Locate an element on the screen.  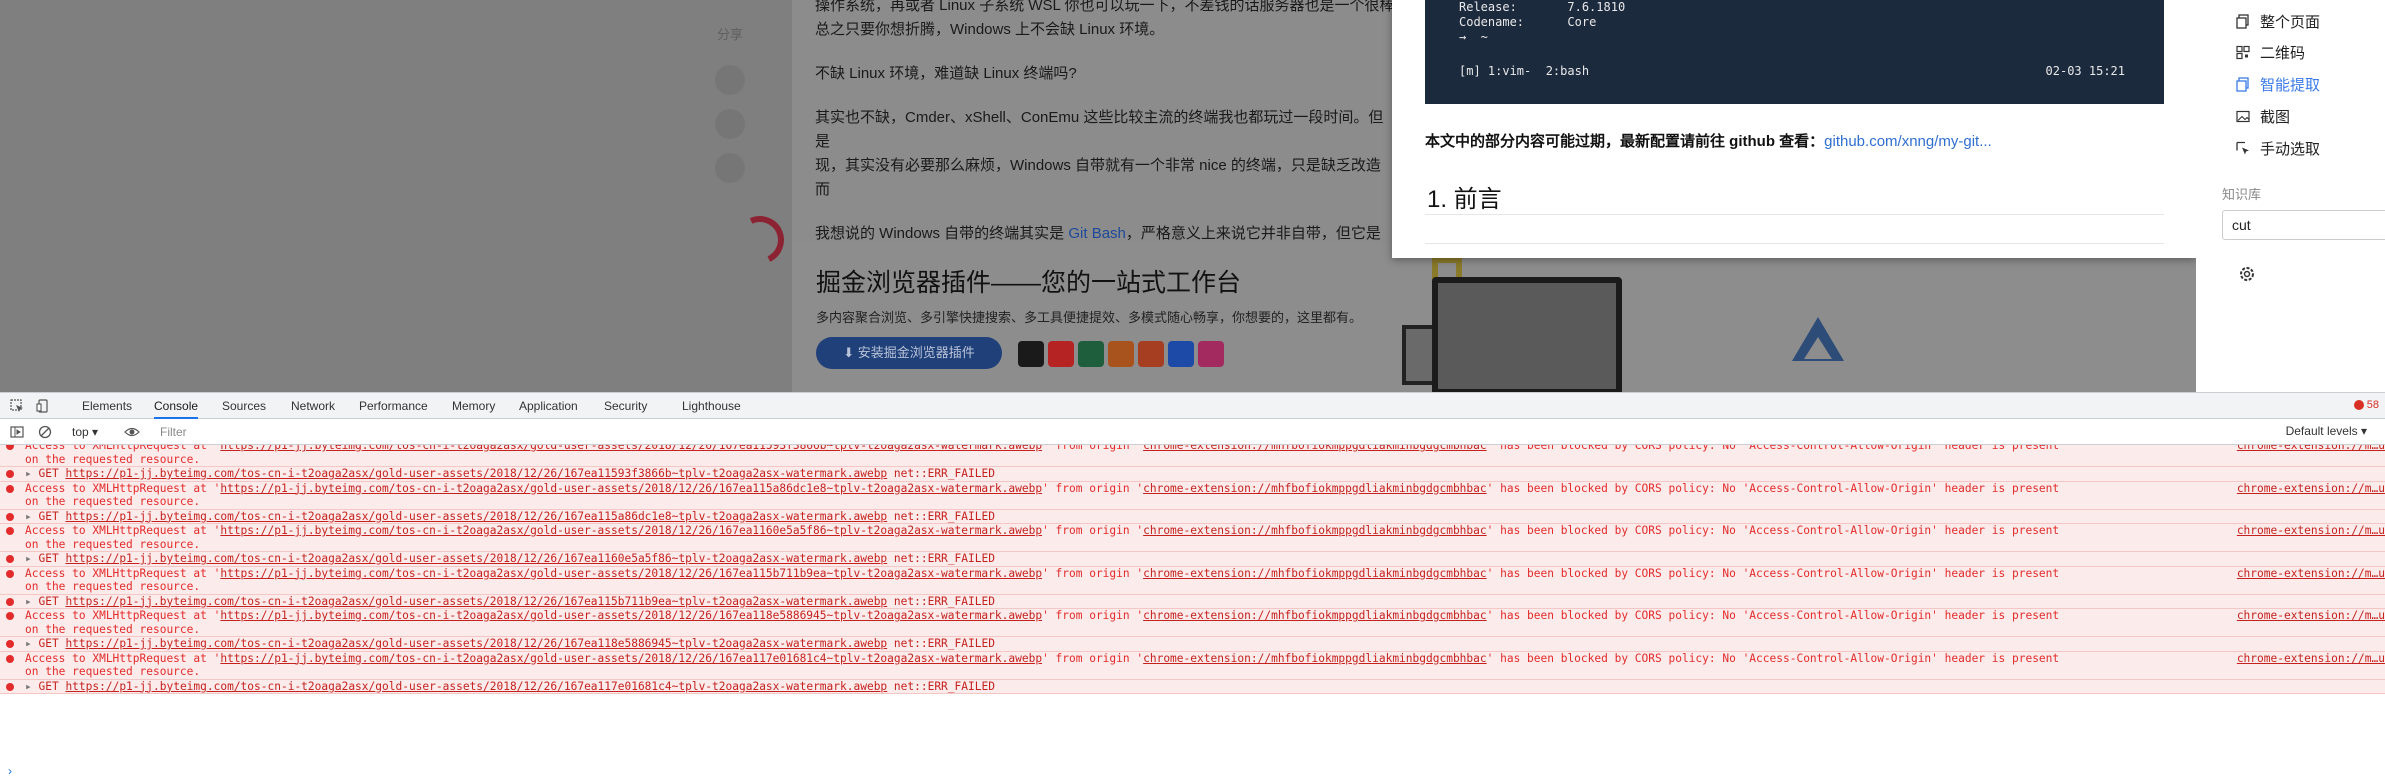
console-prompt: › is located at coordinates (10, 771).